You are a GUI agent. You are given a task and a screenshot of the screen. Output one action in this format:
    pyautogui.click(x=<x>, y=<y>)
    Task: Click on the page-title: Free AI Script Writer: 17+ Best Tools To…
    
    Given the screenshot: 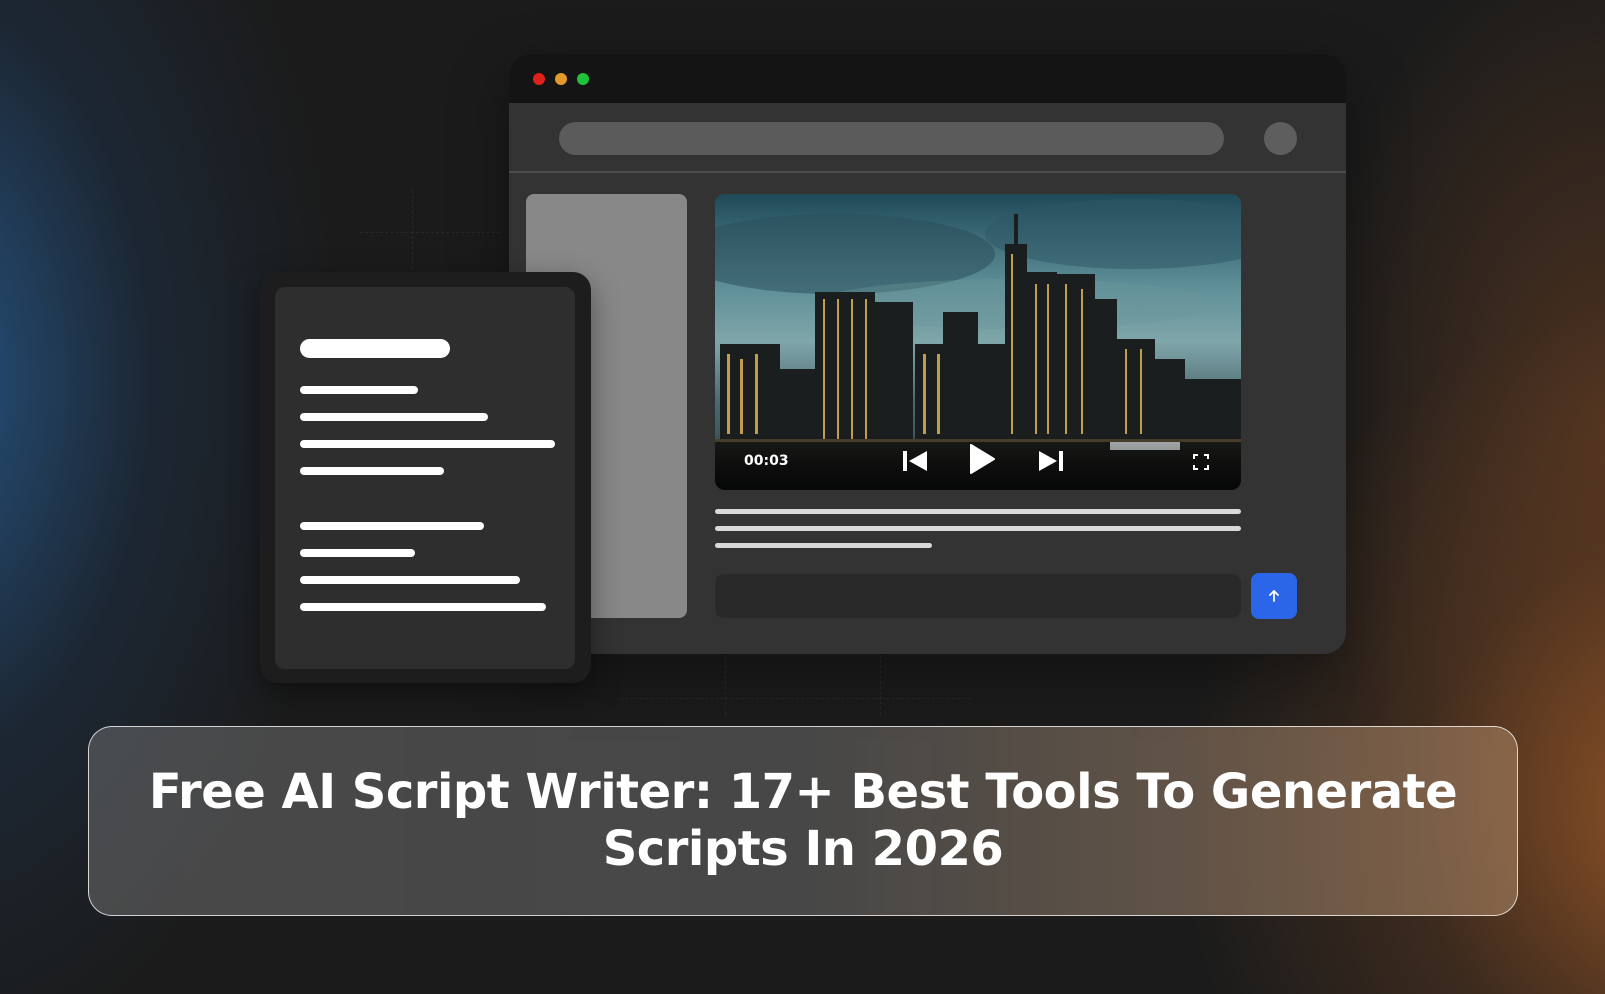 What is the action you would take?
    pyautogui.click(x=803, y=820)
    